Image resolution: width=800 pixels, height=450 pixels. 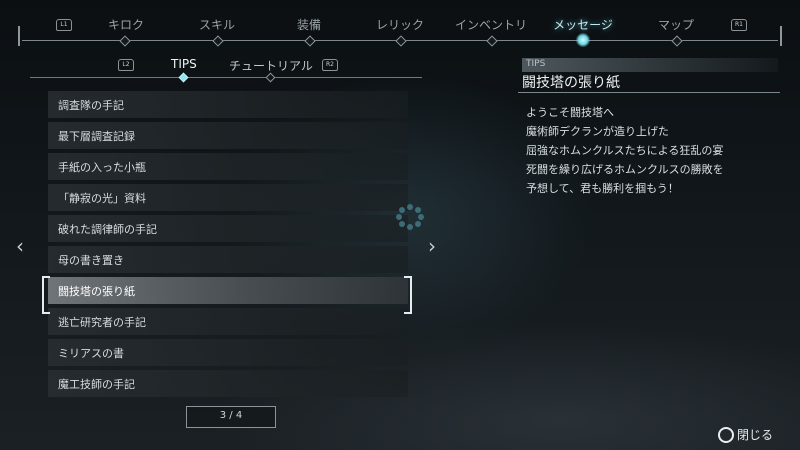 What do you see at coordinates (536, 64) in the screenshot?
I see `detail-category: TIPS` at bounding box center [536, 64].